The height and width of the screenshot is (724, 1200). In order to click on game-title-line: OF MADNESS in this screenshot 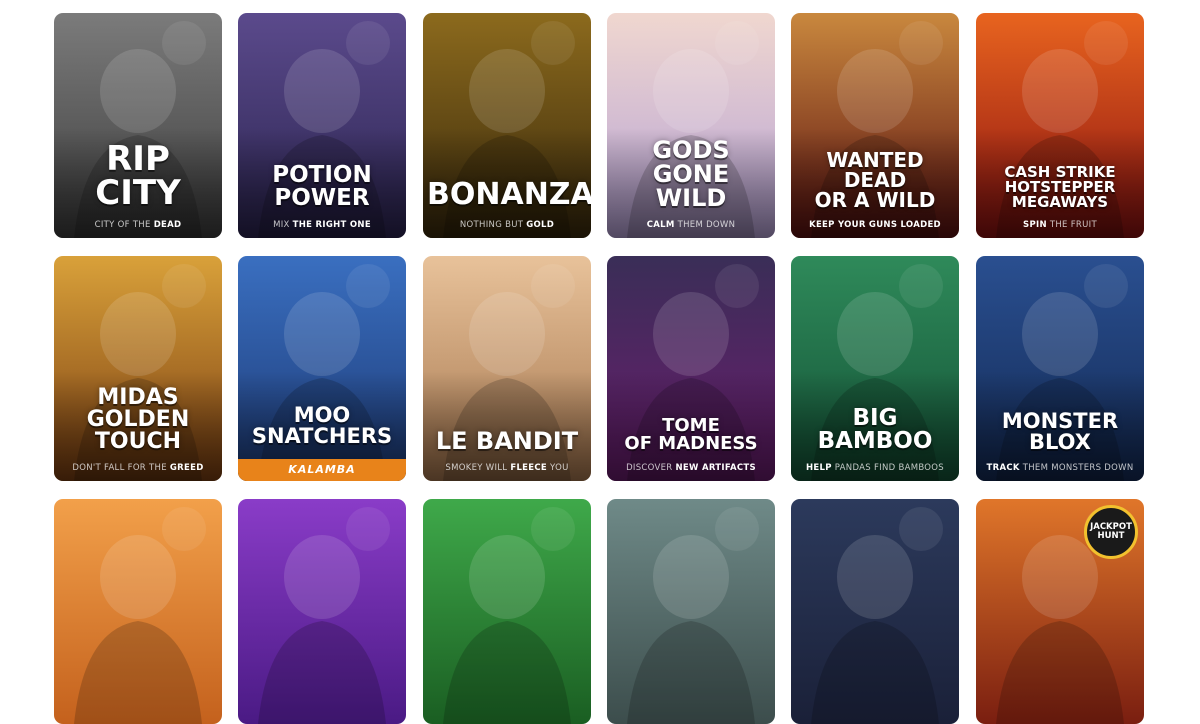, I will do `click(691, 443)`.